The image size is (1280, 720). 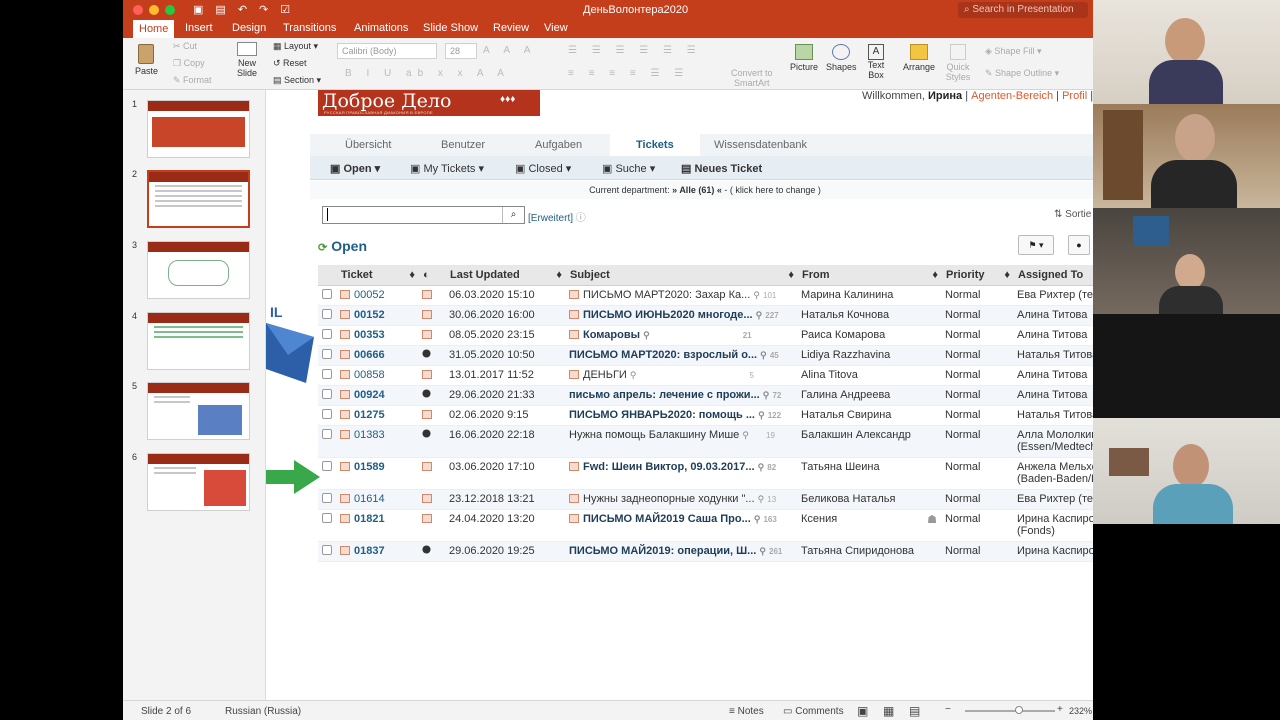 I want to click on ticket-id-link: 00858, so click(x=369, y=375).